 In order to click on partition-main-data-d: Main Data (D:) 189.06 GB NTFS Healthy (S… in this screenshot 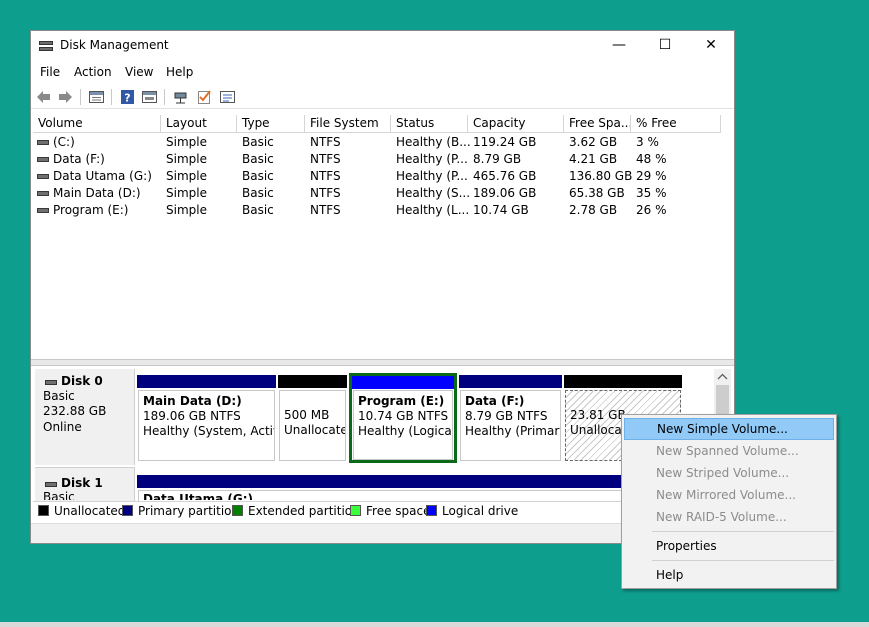, I will do `click(206, 418)`.